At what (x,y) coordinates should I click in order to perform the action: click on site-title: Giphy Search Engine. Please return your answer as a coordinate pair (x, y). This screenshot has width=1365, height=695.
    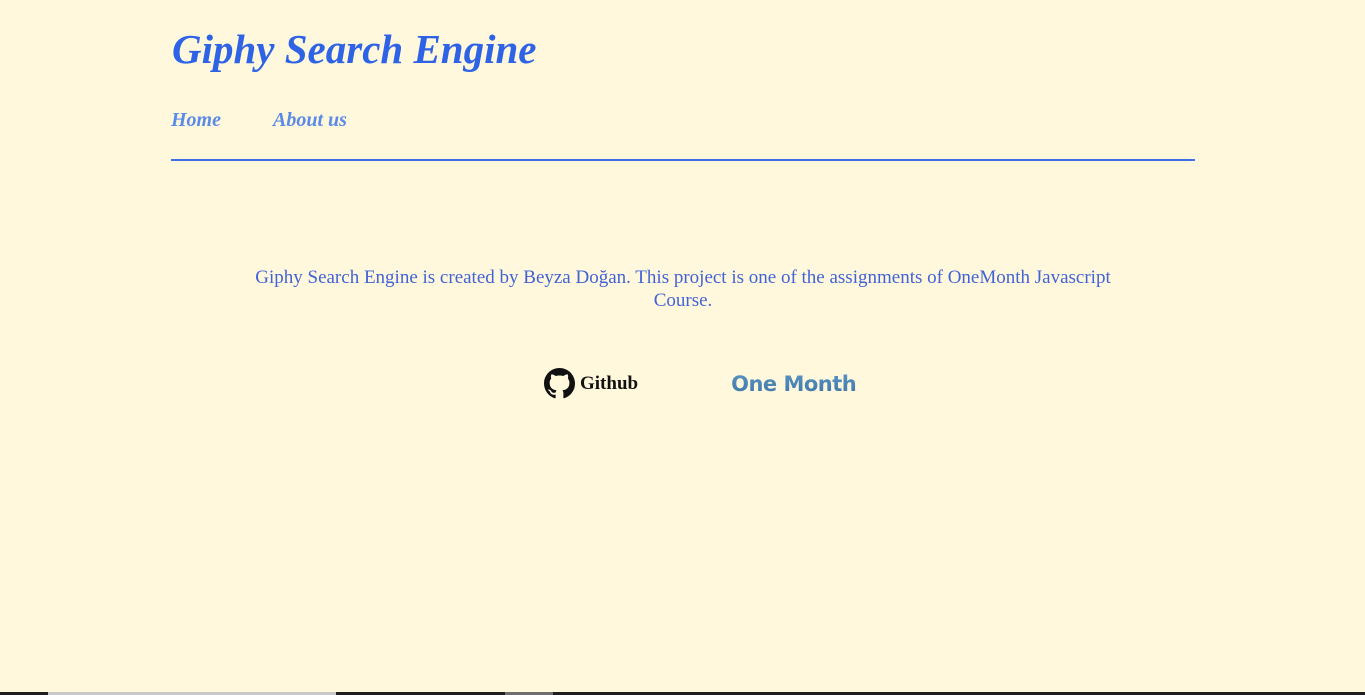
    Looking at the image, I should click on (354, 49).